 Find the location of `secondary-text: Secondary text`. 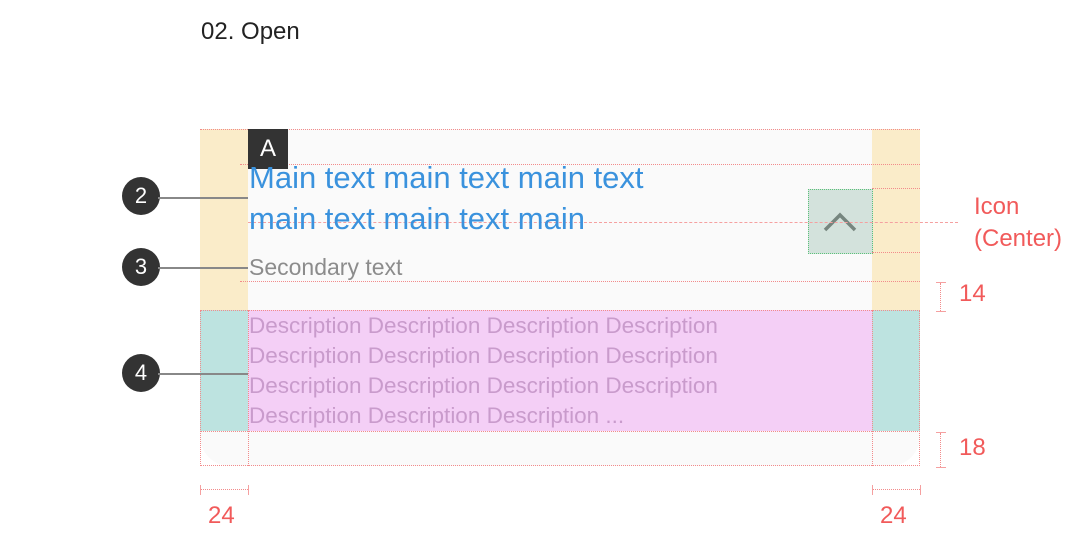

secondary-text: Secondary text is located at coordinates (326, 267).